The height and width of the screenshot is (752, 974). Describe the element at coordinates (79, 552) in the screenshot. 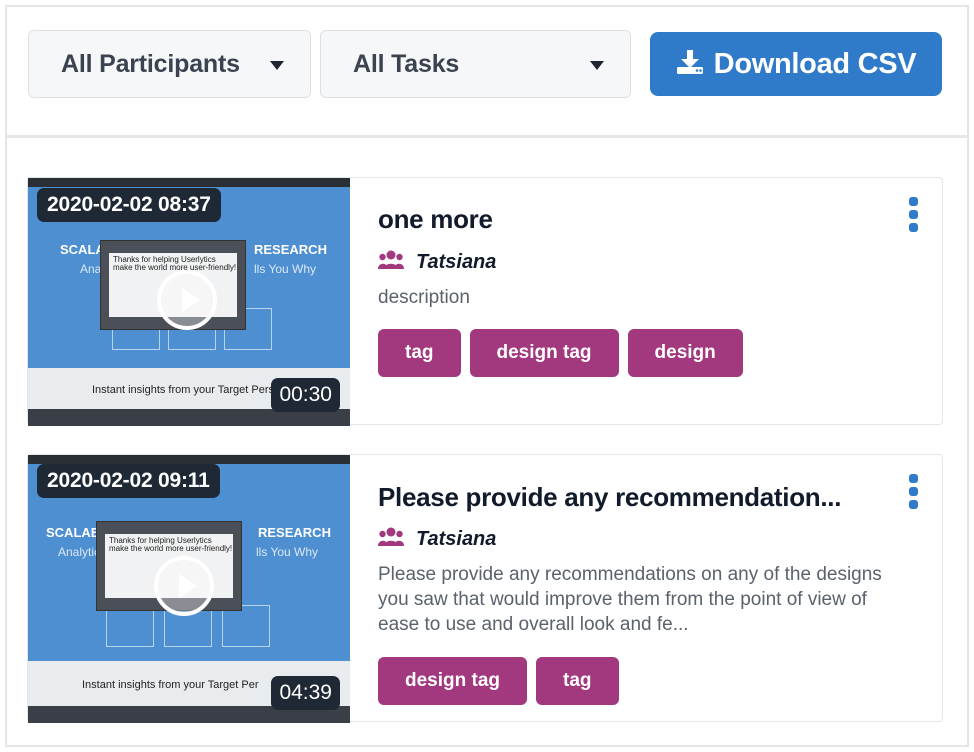

I see `thumbnail-sub-left: Analytic` at that location.